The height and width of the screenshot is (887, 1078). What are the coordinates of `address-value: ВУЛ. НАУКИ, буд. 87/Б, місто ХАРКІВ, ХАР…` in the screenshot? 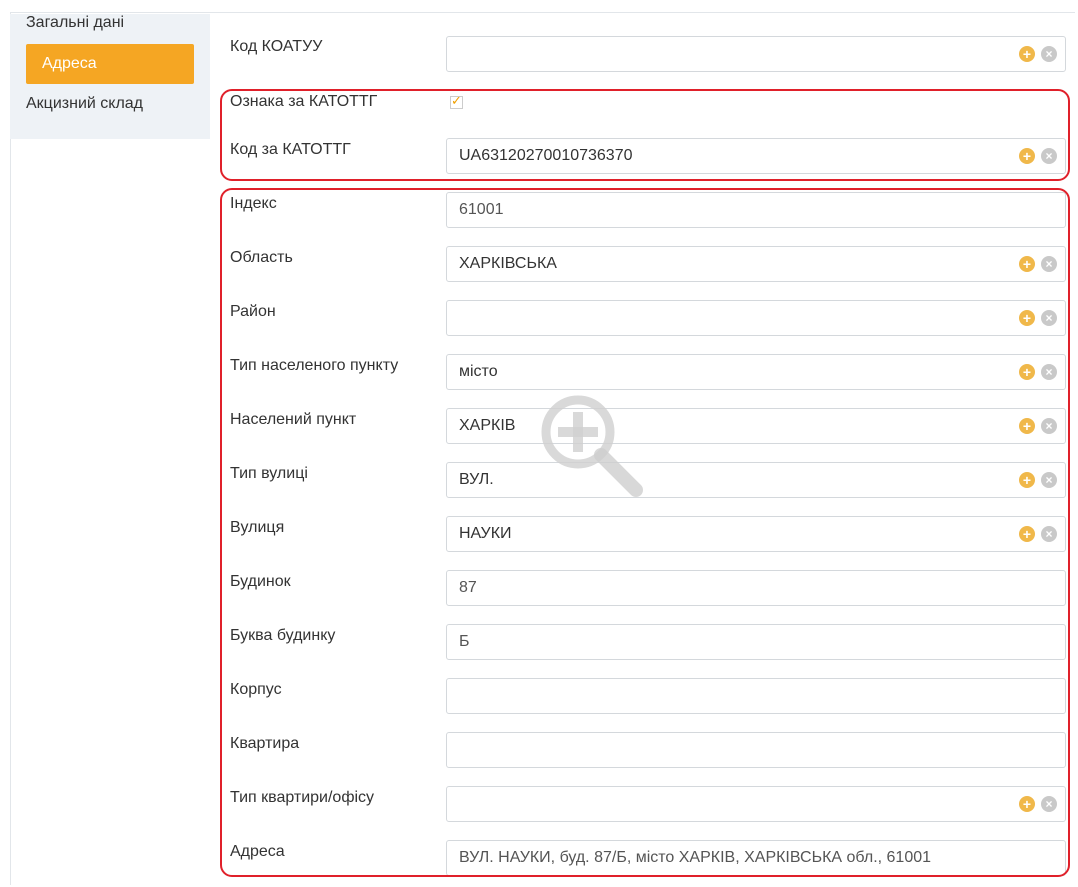 It's located at (695, 857).